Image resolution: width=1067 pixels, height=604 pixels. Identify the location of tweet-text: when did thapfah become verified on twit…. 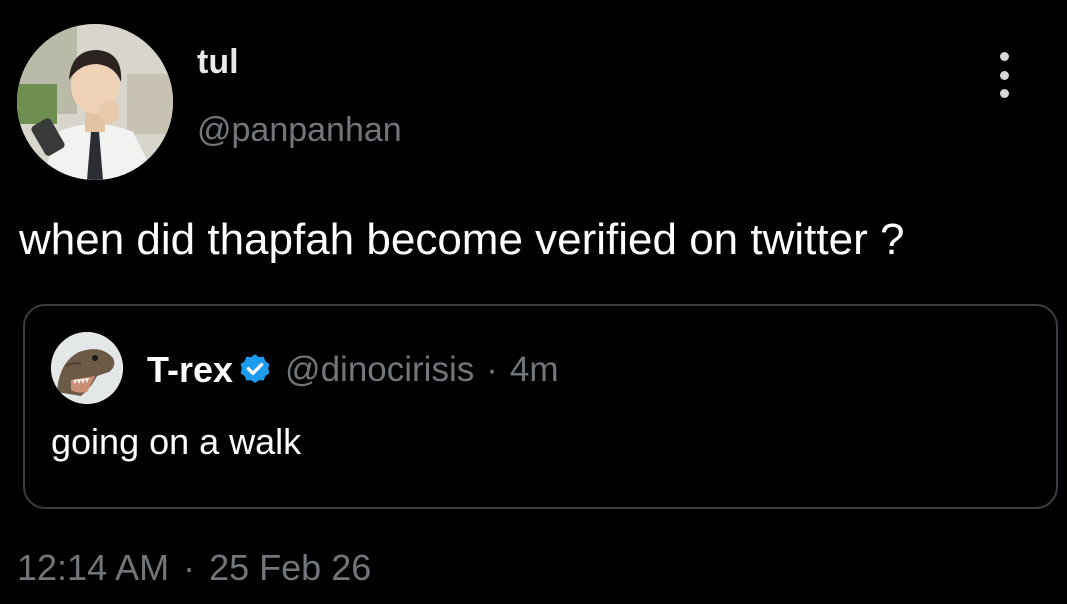
(462, 239).